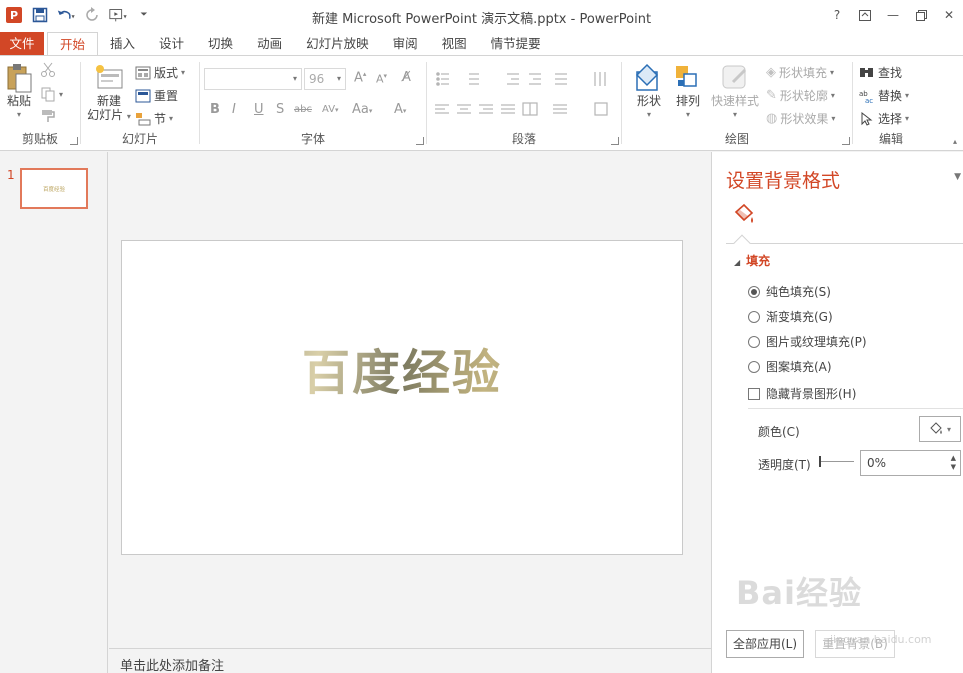 Image resolution: width=963 pixels, height=673 pixels. Describe the element at coordinates (800, 72) in the screenshot. I see `shape-fill-button: ◈ 形状填充 ▾` at that location.